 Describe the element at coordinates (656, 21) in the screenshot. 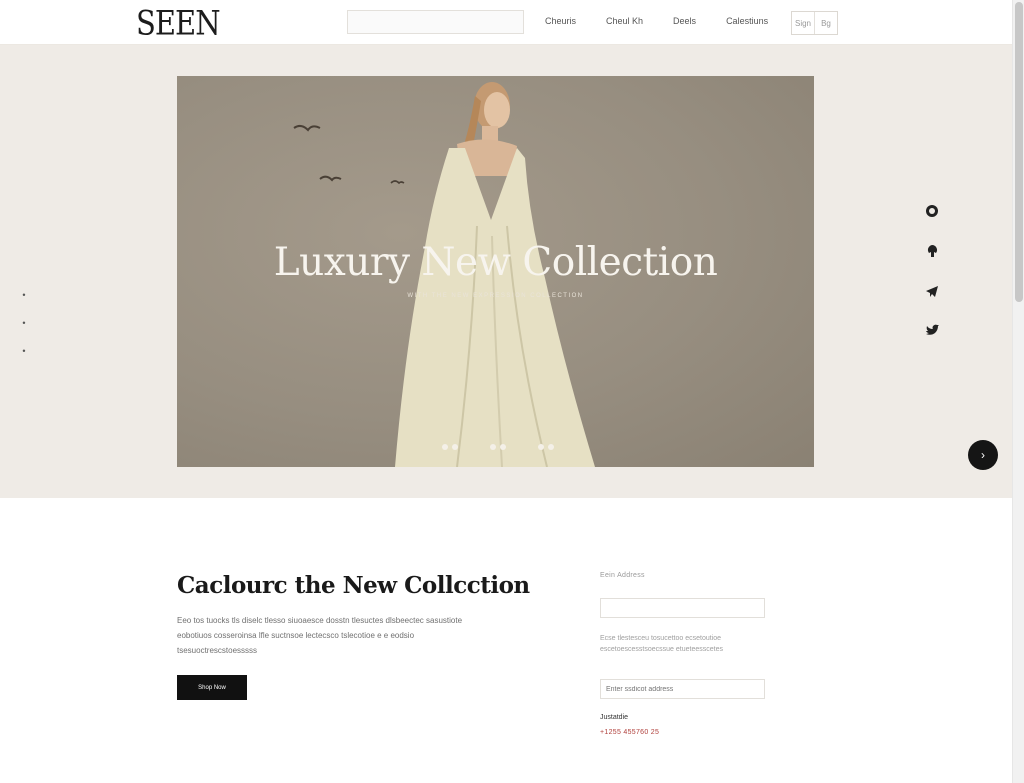

I see `main-nav: Cheuris Cheul Kh Deels Calestiuns` at that location.